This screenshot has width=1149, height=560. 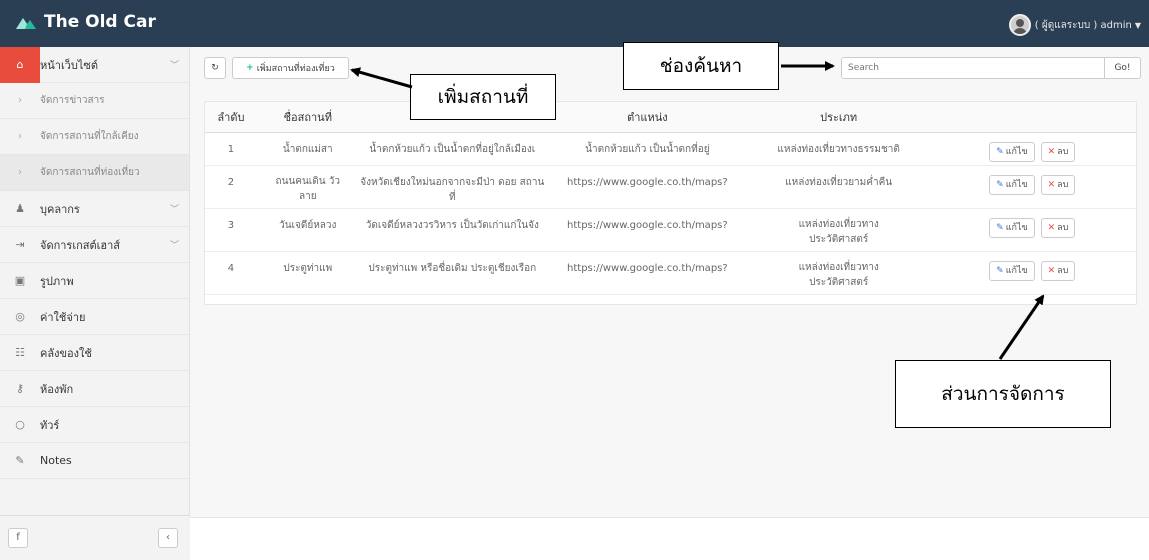 I want to click on cell-detail: ประตูท่าแพ หรือชื่อเดิม ประตูเชียงเรือก, so click(x=452, y=273).